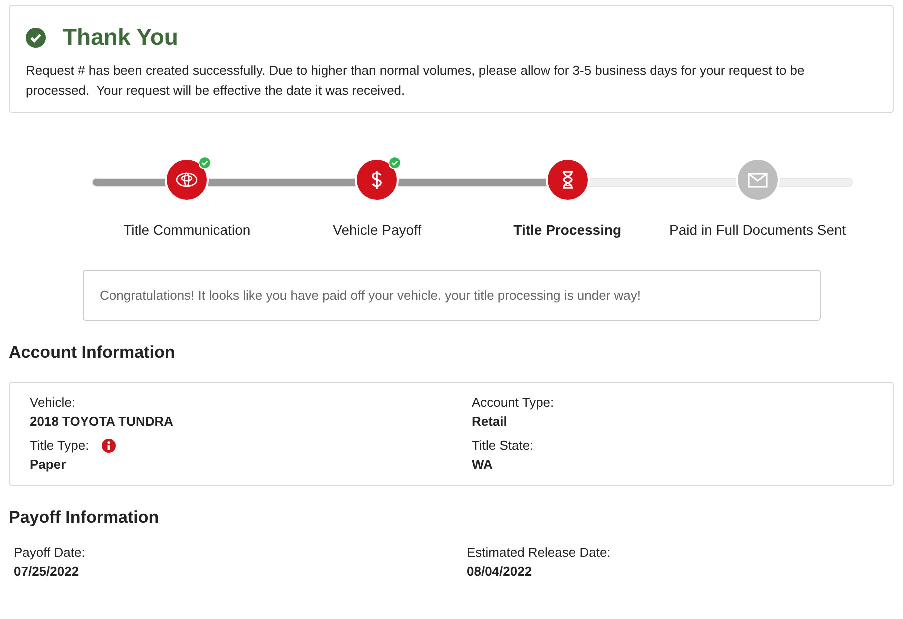 This screenshot has width=903, height=619. I want to click on field-value: Retail, so click(490, 421).